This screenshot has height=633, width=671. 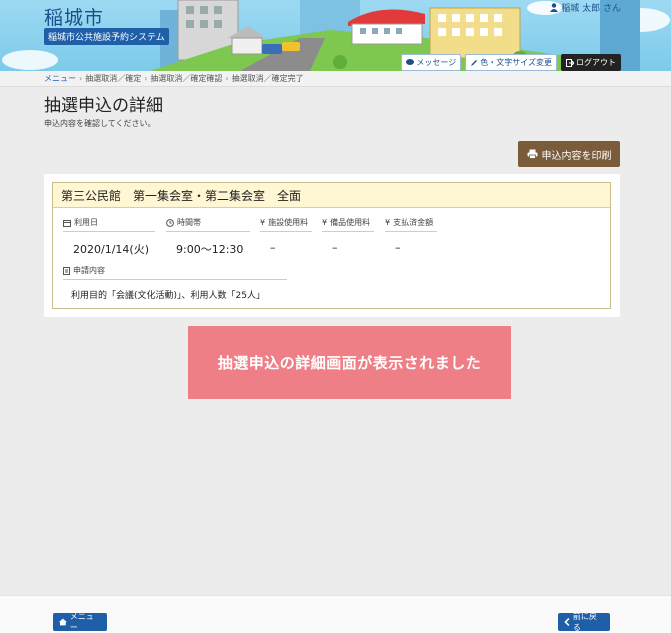 What do you see at coordinates (335, 614) in the screenshot?
I see `footer: メニュー 前に戻る` at bounding box center [335, 614].